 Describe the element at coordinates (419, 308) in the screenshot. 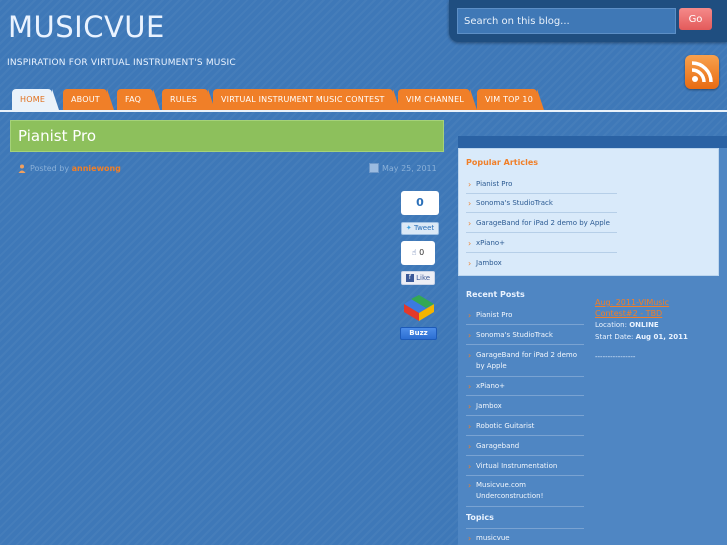

I see `google-buzz-icon` at that location.